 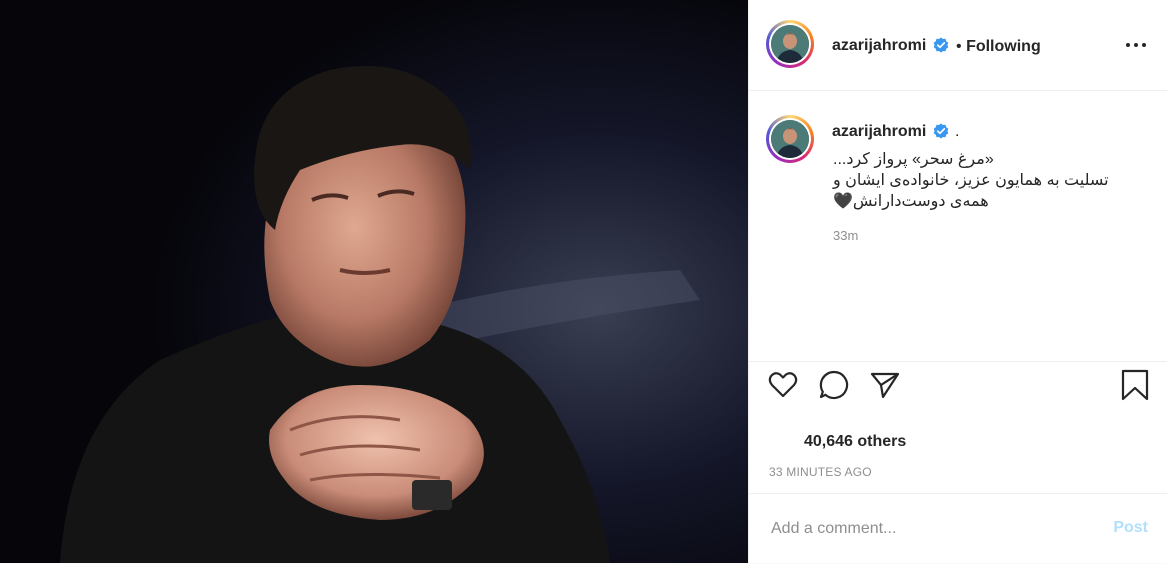 I want to click on follow-status: • Following, so click(x=998, y=47).